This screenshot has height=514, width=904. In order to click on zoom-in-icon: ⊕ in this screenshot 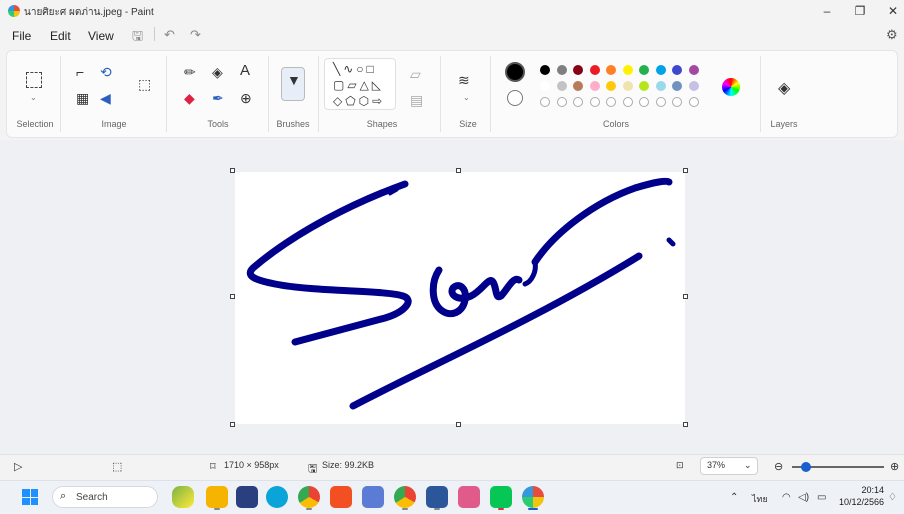, I will do `click(894, 466)`.